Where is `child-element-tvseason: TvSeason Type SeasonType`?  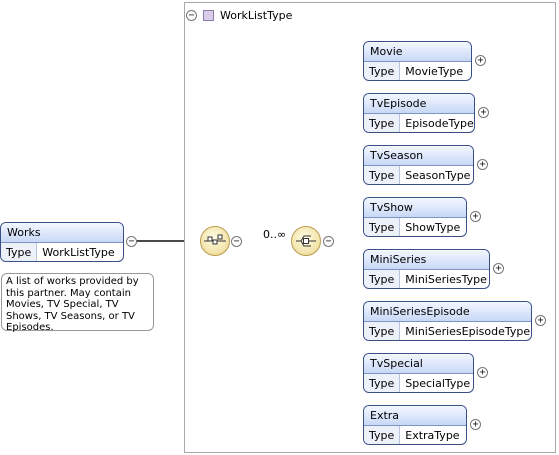
child-element-tvseason: TvSeason Type SeasonType is located at coordinates (418, 165).